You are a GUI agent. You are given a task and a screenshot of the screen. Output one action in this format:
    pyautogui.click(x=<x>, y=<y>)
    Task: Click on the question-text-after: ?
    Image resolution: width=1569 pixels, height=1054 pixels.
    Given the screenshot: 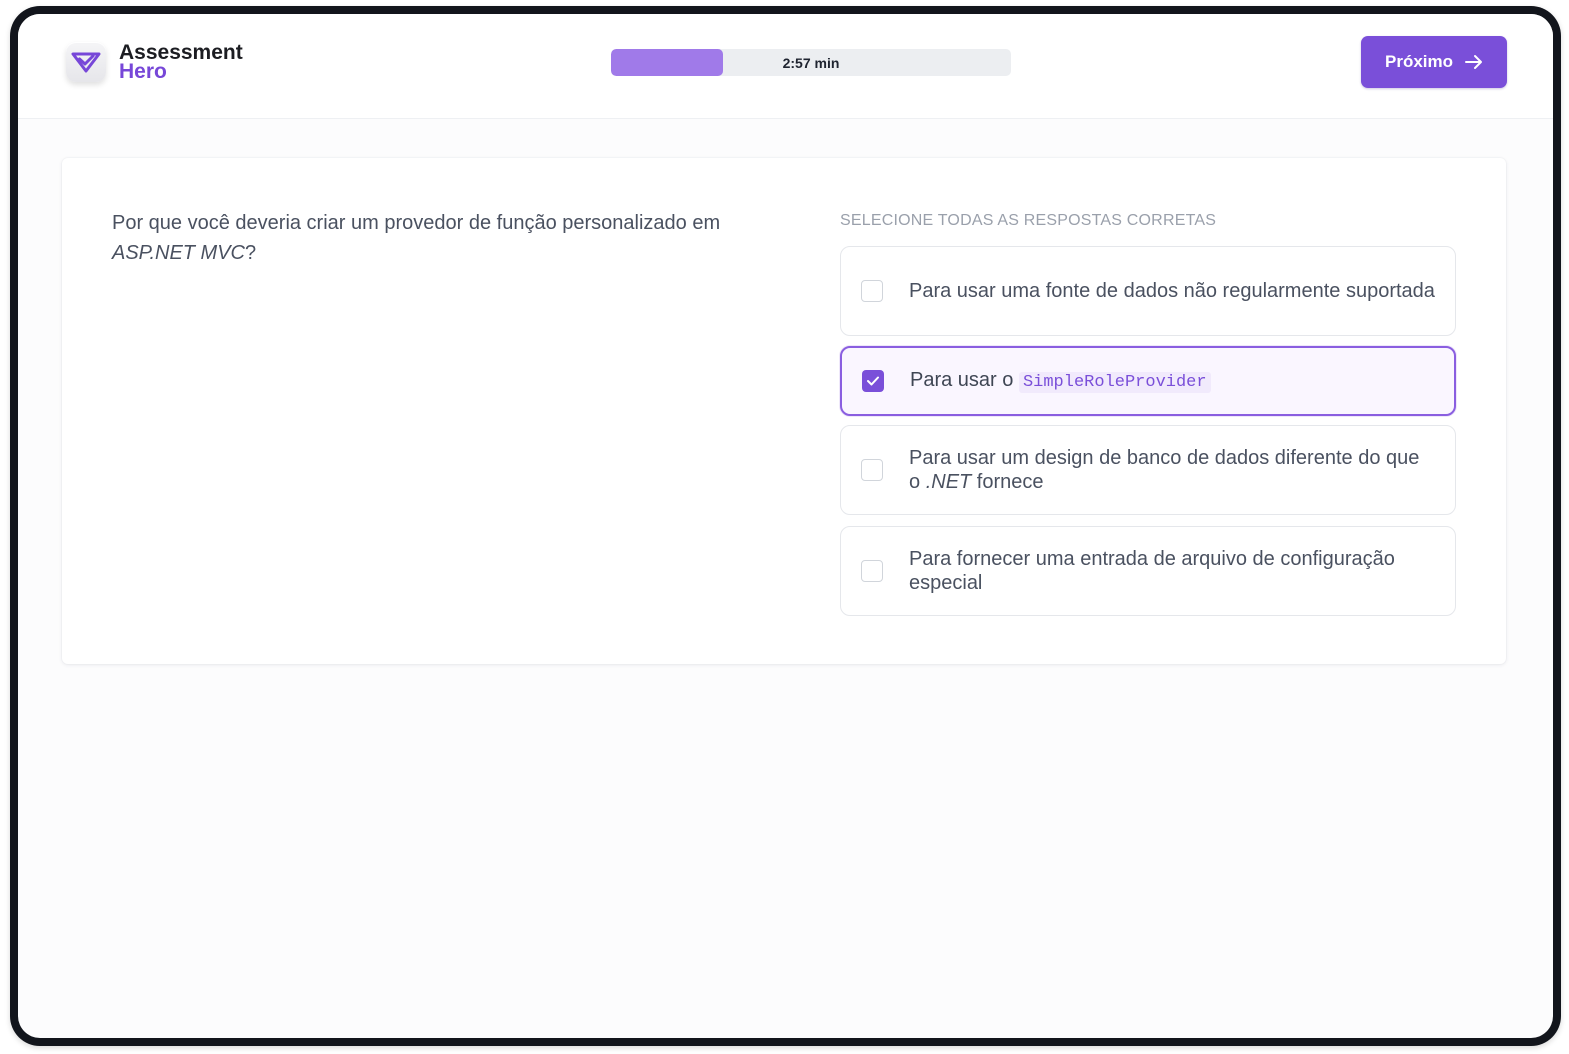 What is the action you would take?
    pyautogui.click(x=251, y=253)
    